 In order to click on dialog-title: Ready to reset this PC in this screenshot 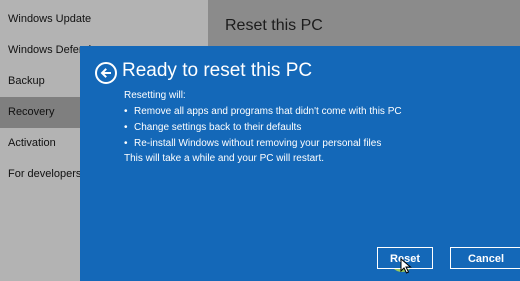, I will do `click(217, 70)`.